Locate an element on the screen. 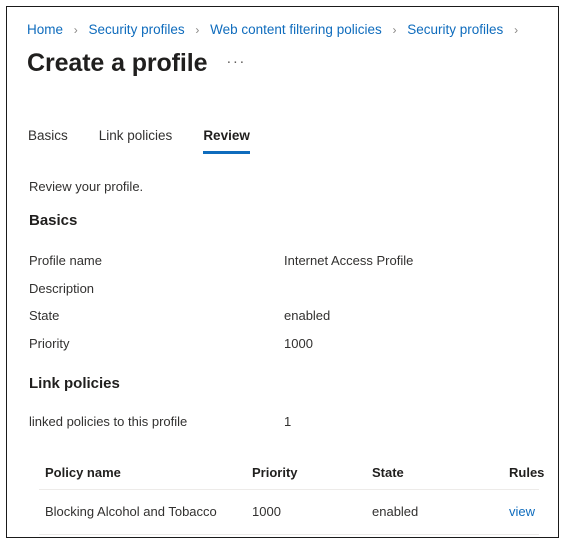  basics-value-priority: 1000 is located at coordinates (298, 343).